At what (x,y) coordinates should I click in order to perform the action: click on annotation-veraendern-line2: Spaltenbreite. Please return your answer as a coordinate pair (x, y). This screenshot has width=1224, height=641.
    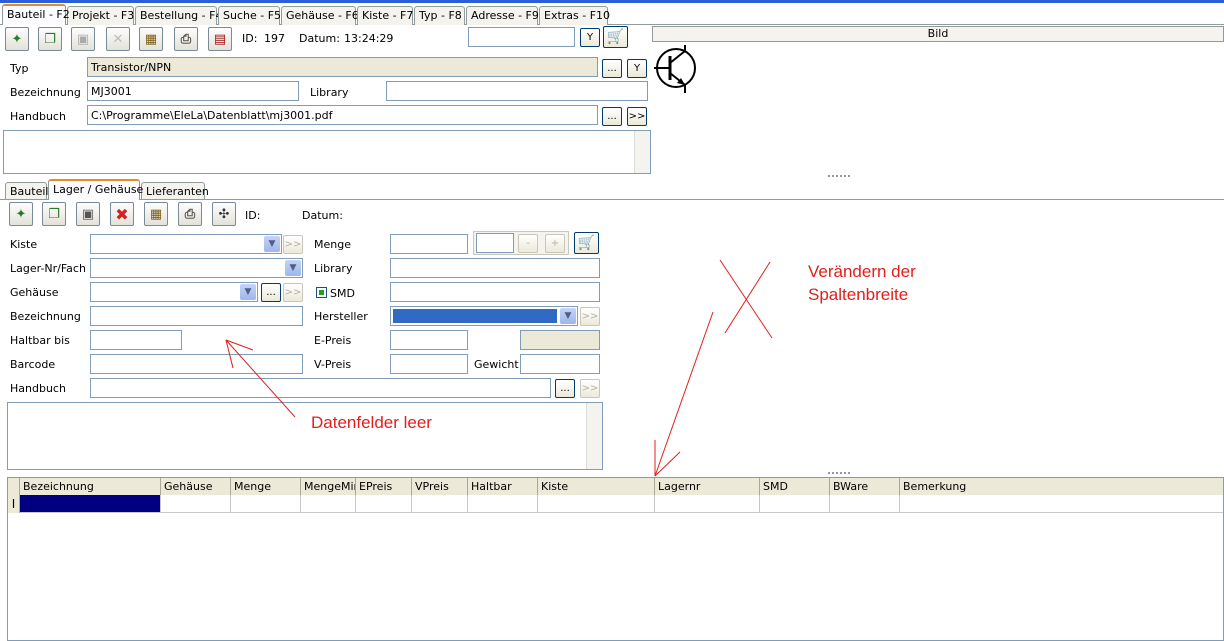
    Looking at the image, I should click on (858, 294).